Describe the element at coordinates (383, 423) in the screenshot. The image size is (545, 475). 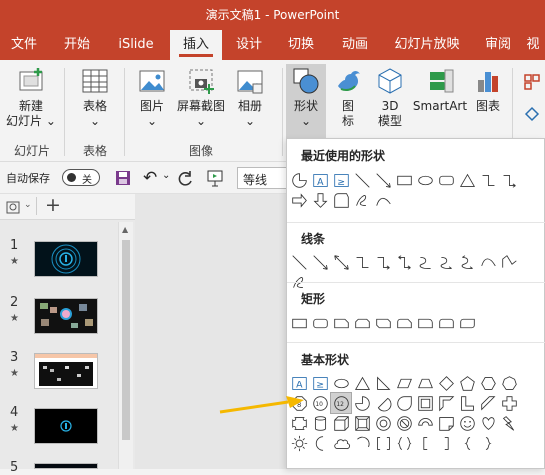
I see `donut-shape-icon` at that location.